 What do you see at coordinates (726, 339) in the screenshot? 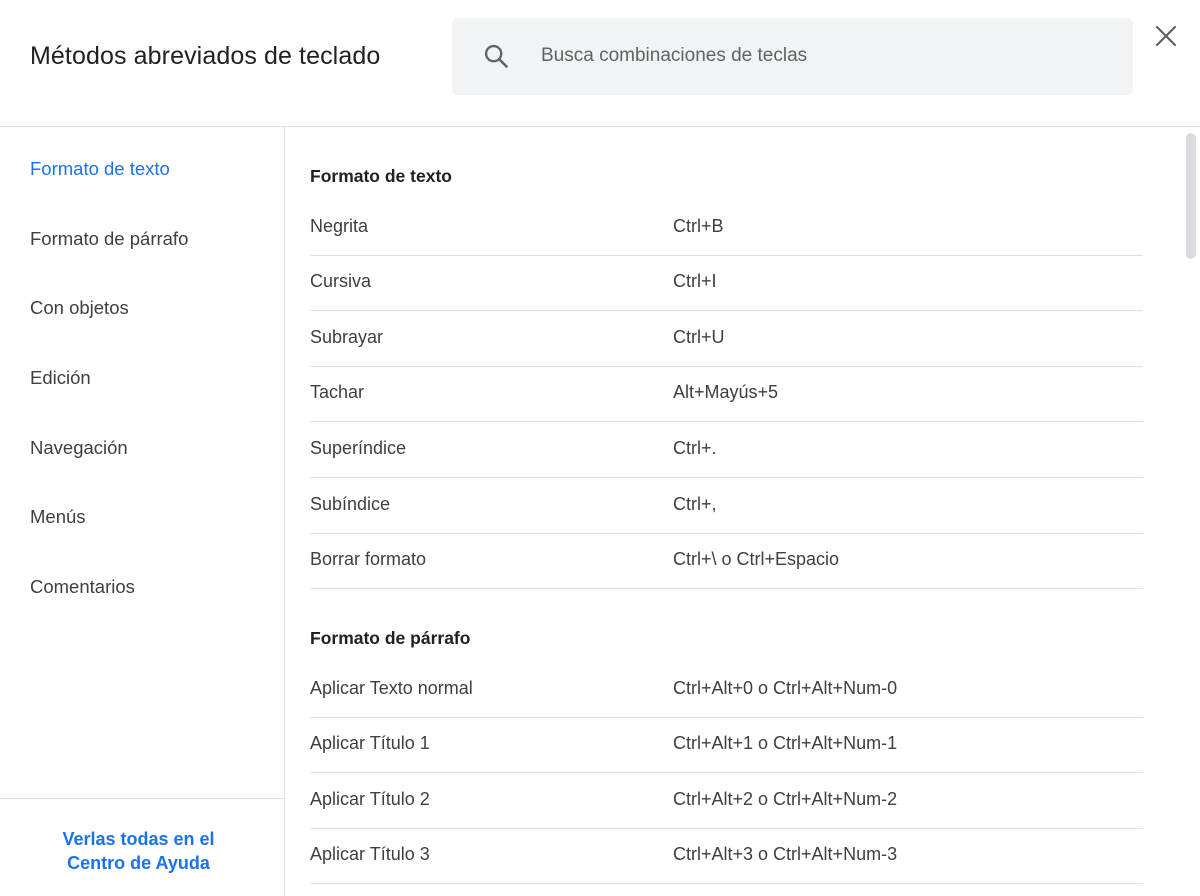
I see `table-row: Subrayar Ctrl+U` at bounding box center [726, 339].